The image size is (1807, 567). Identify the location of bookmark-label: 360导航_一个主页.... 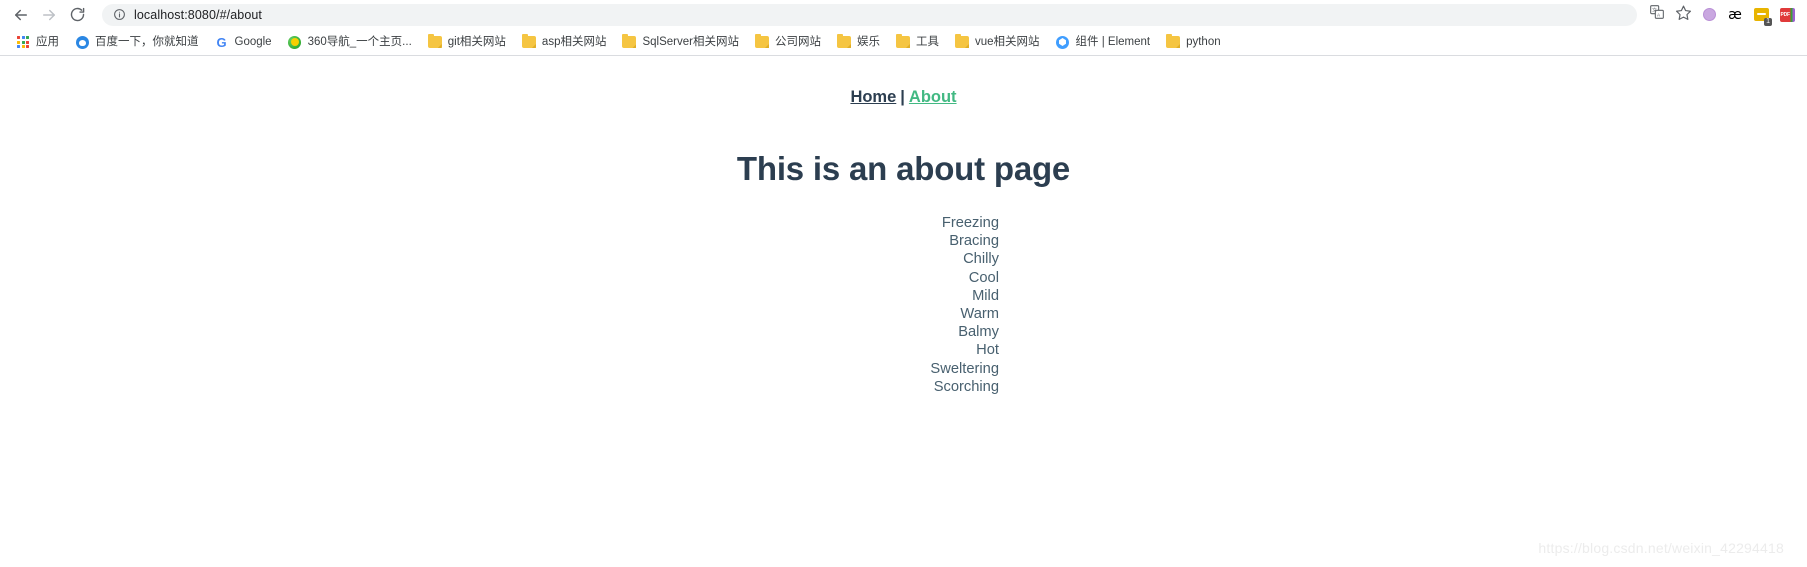
(359, 42).